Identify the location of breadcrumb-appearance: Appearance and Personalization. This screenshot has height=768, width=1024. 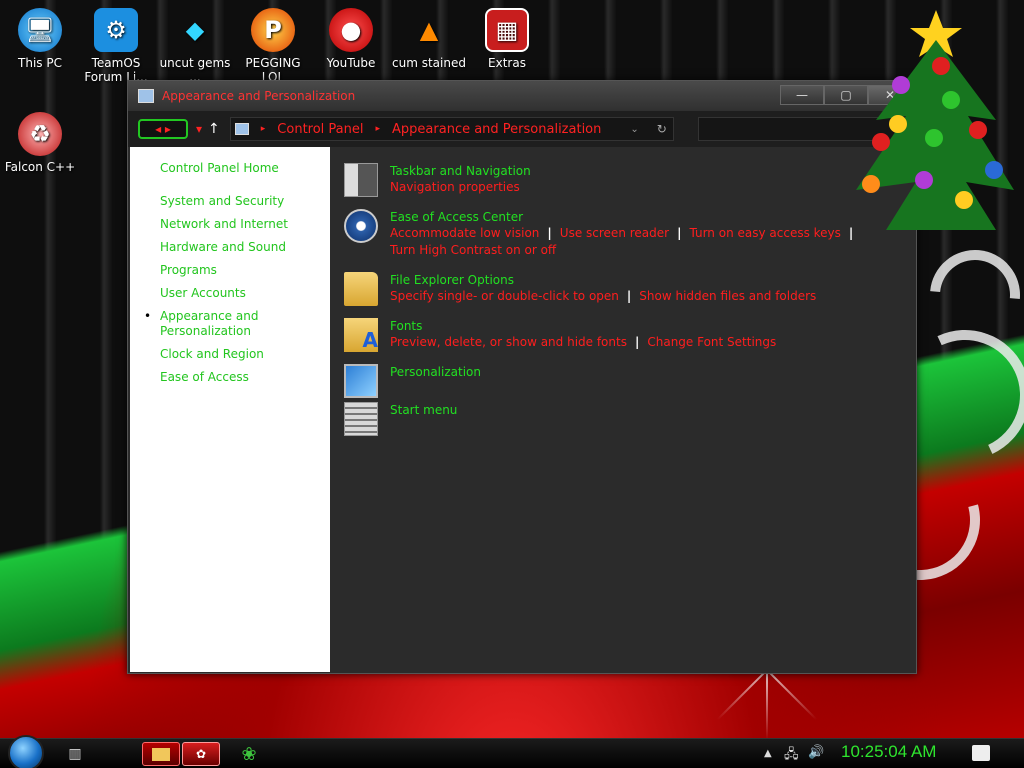
(496, 129).